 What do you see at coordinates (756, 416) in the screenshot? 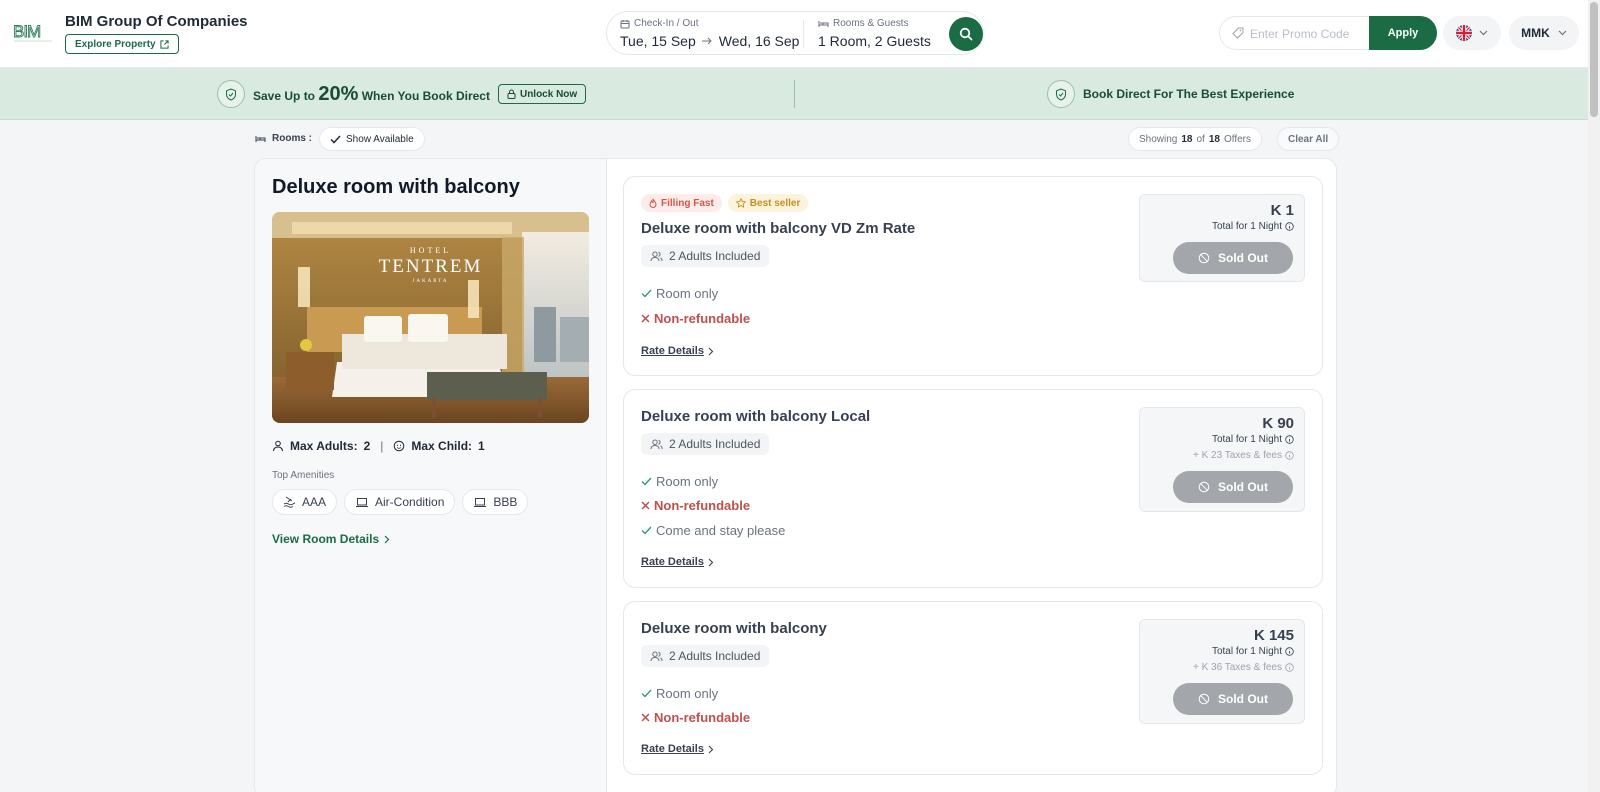
I see `offer-name: Deluxe room with balcony Local` at bounding box center [756, 416].